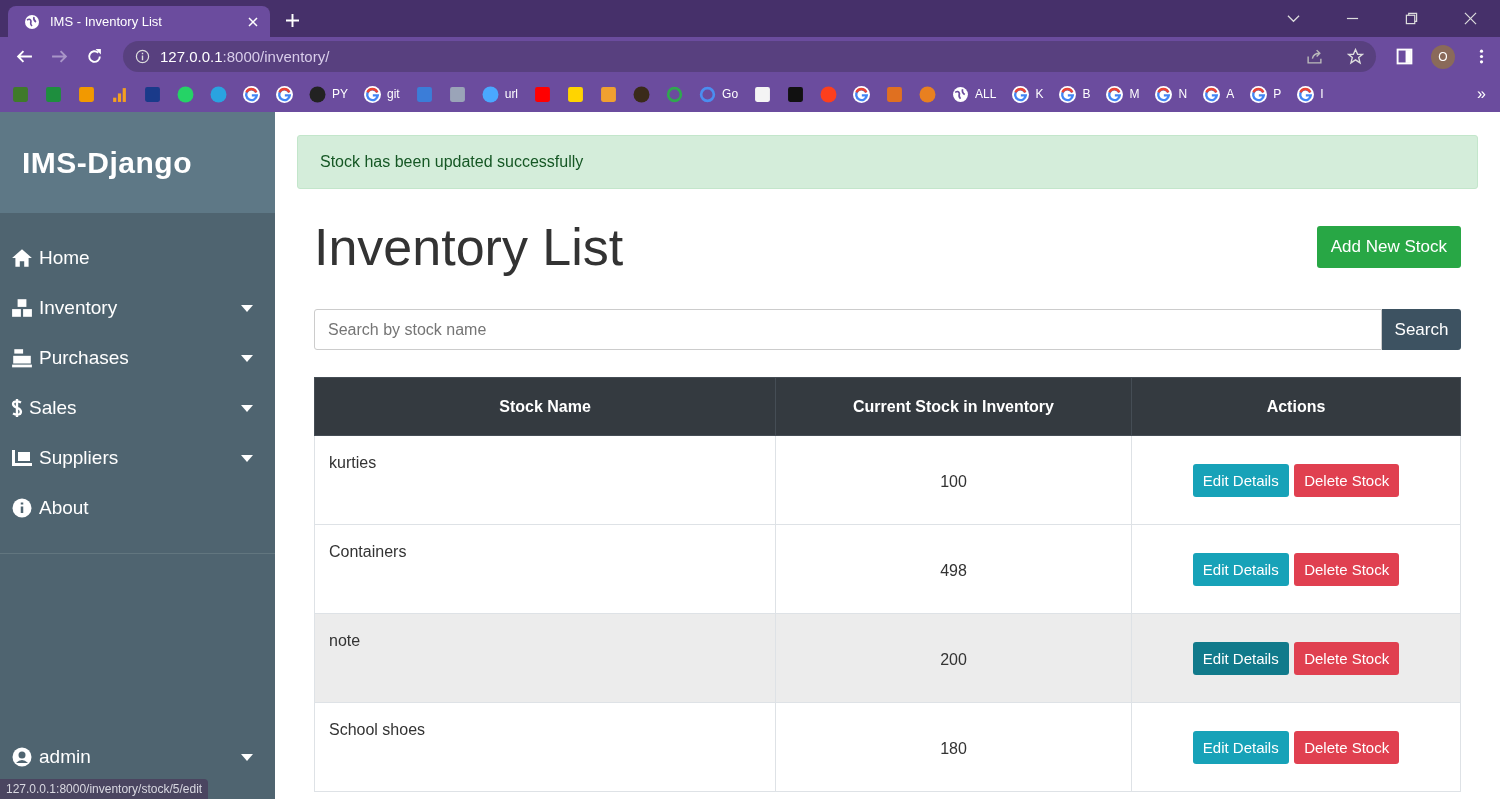 The height and width of the screenshot is (799, 1500). What do you see at coordinates (106, 21) in the screenshot?
I see `tab-title: IMS - Inventory List` at bounding box center [106, 21].